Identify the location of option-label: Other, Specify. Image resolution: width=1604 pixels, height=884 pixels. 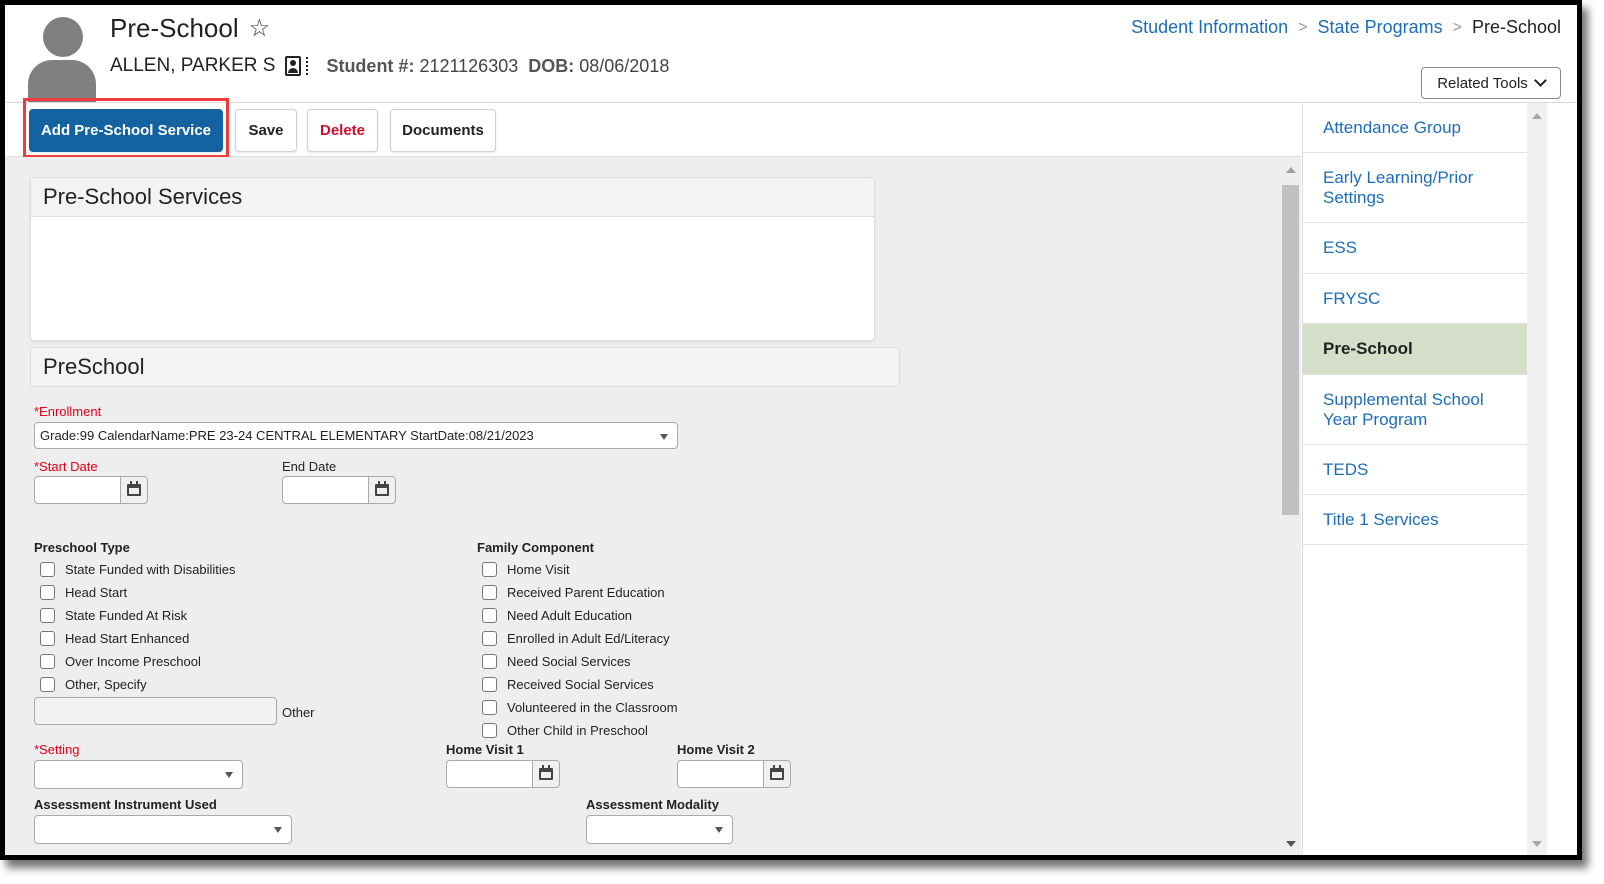
(106, 684).